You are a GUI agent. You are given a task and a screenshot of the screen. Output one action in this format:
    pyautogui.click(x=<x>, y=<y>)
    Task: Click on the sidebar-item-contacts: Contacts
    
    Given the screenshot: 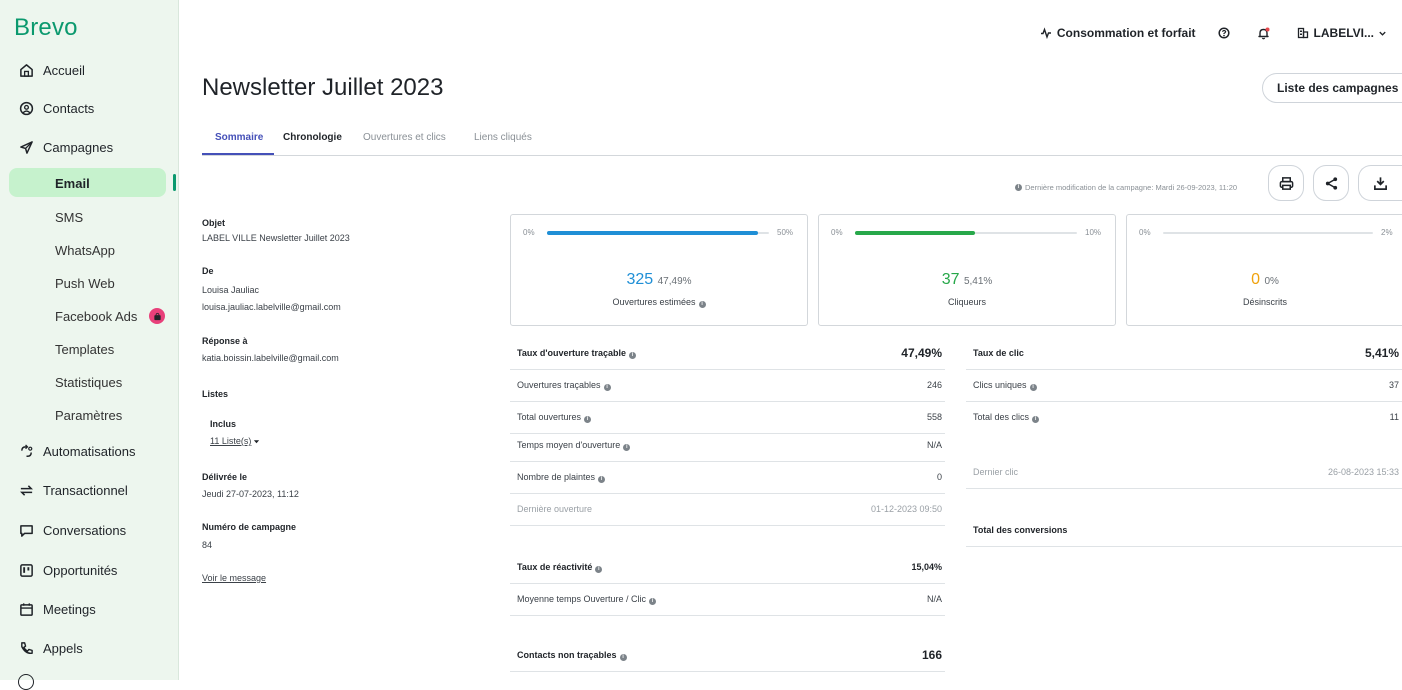 What is the action you would take?
    pyautogui.click(x=56, y=108)
    